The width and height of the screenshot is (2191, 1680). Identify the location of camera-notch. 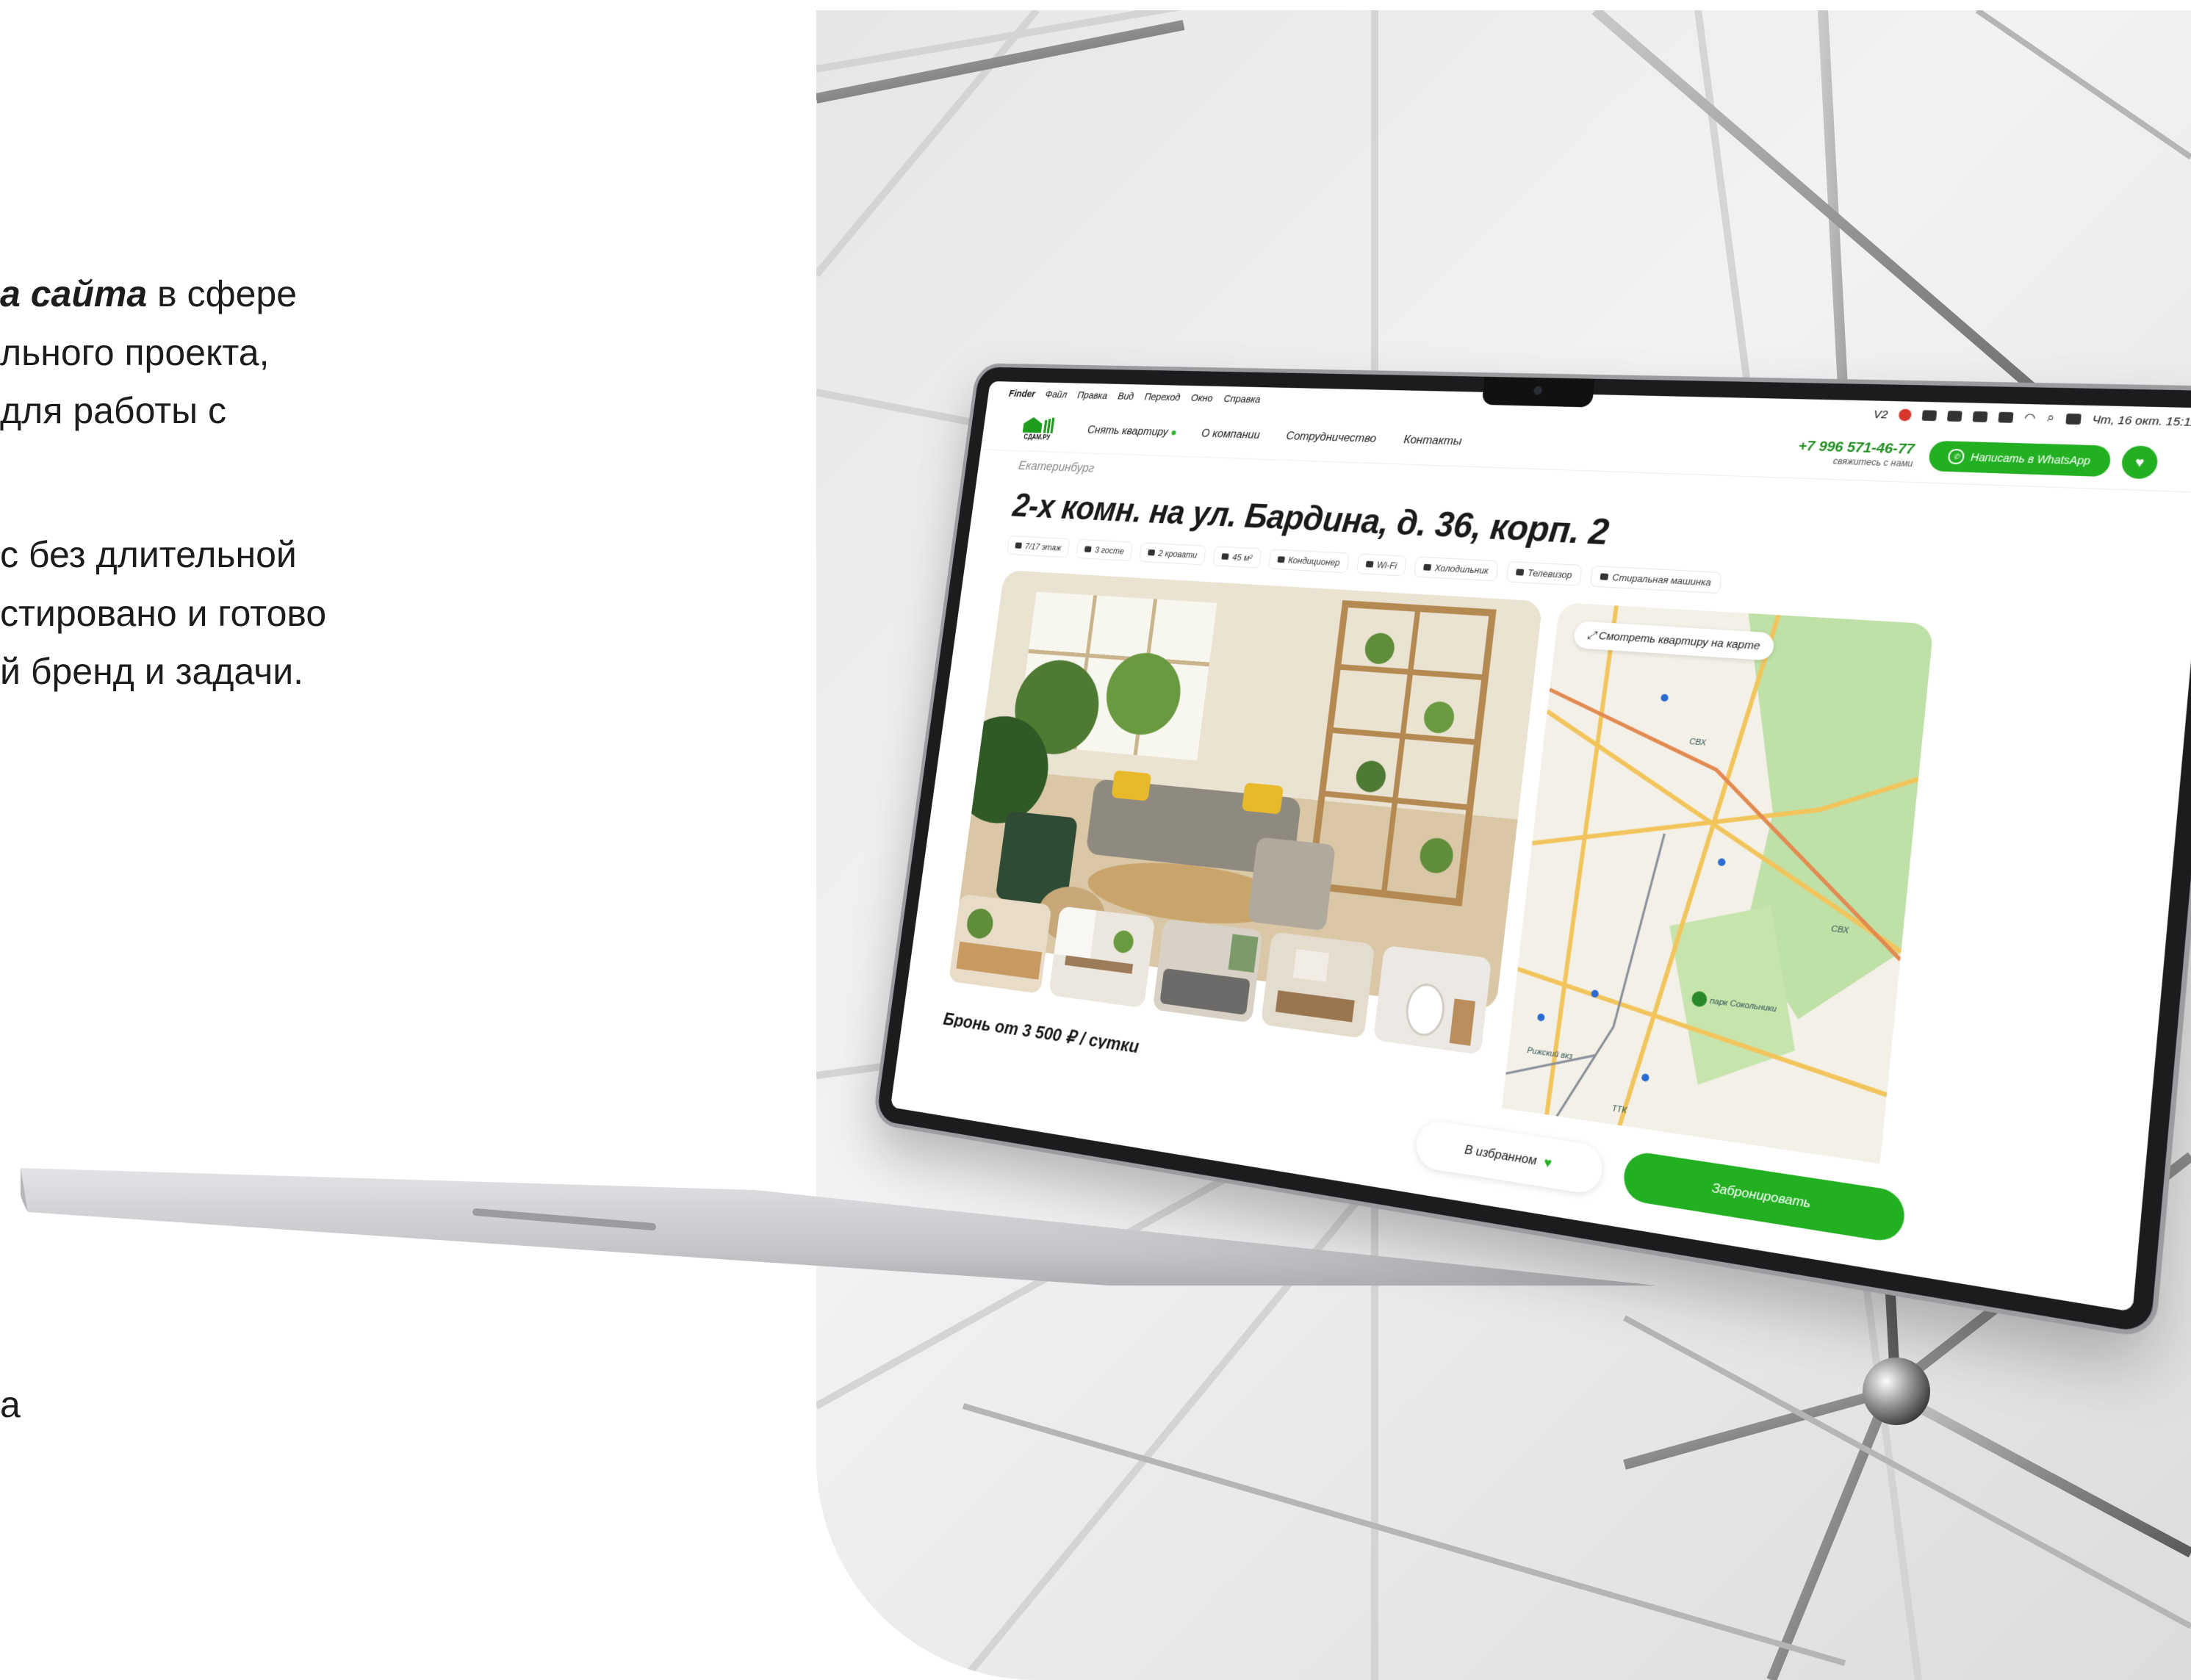
(1538, 392).